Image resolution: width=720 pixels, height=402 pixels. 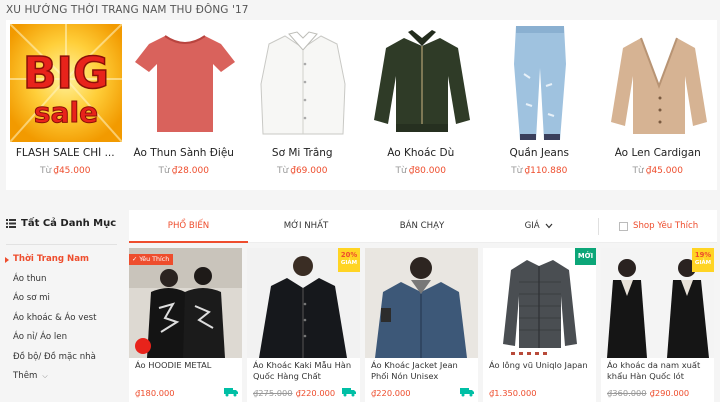 I want to click on product-price: ₫360.000 ₫290.000, so click(x=648, y=393).